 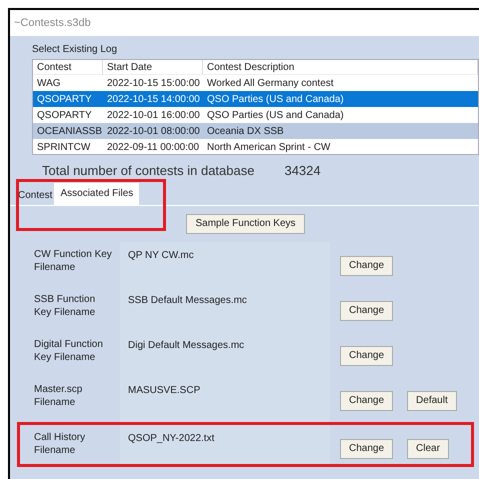 What do you see at coordinates (49, 83) in the screenshot?
I see `table-cell-text: WAG` at bounding box center [49, 83].